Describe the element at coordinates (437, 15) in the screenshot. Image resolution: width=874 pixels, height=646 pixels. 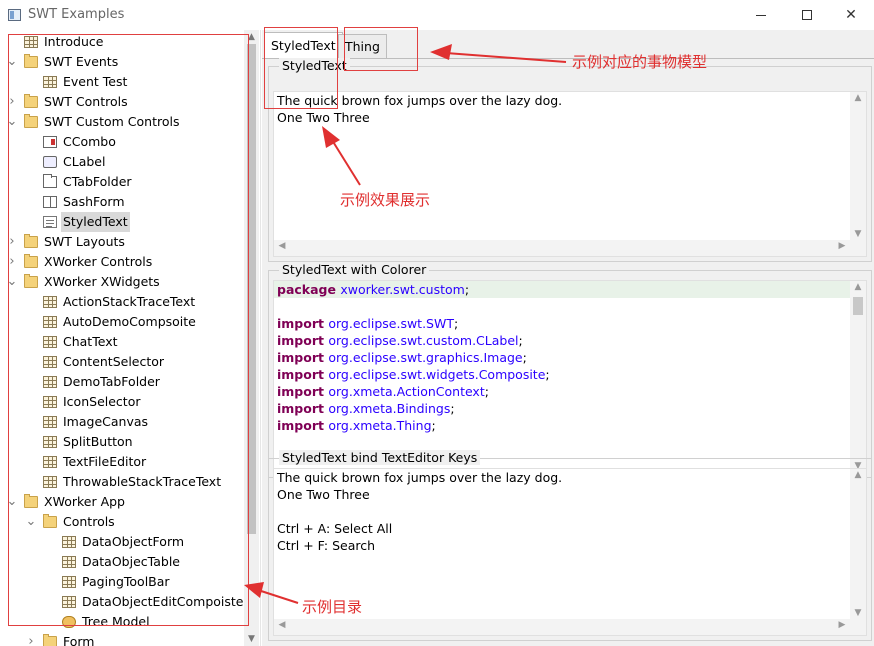
I see `title-bar: SWT Examples ✕` at that location.